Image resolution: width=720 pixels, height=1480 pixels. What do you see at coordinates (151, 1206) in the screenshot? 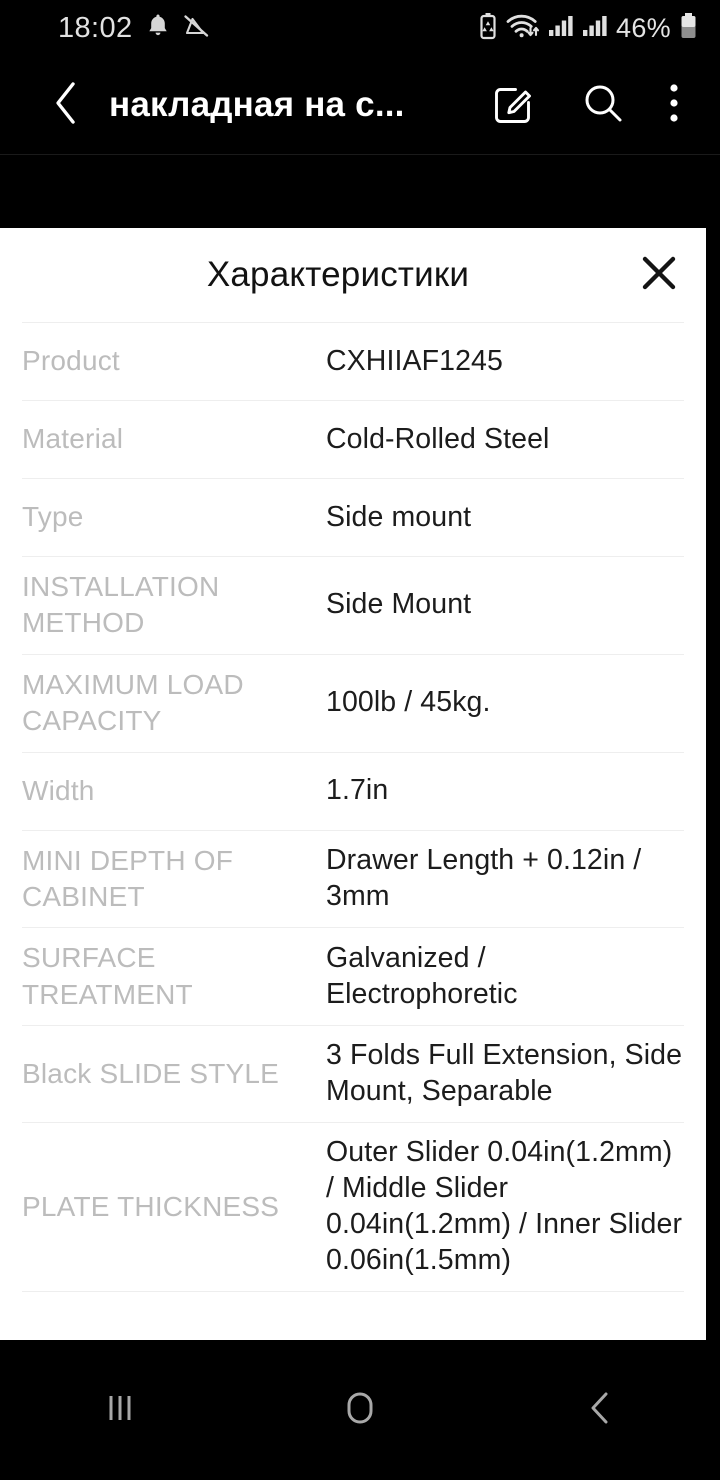
I see `spec-label: PLATE THICKNESS` at bounding box center [151, 1206].